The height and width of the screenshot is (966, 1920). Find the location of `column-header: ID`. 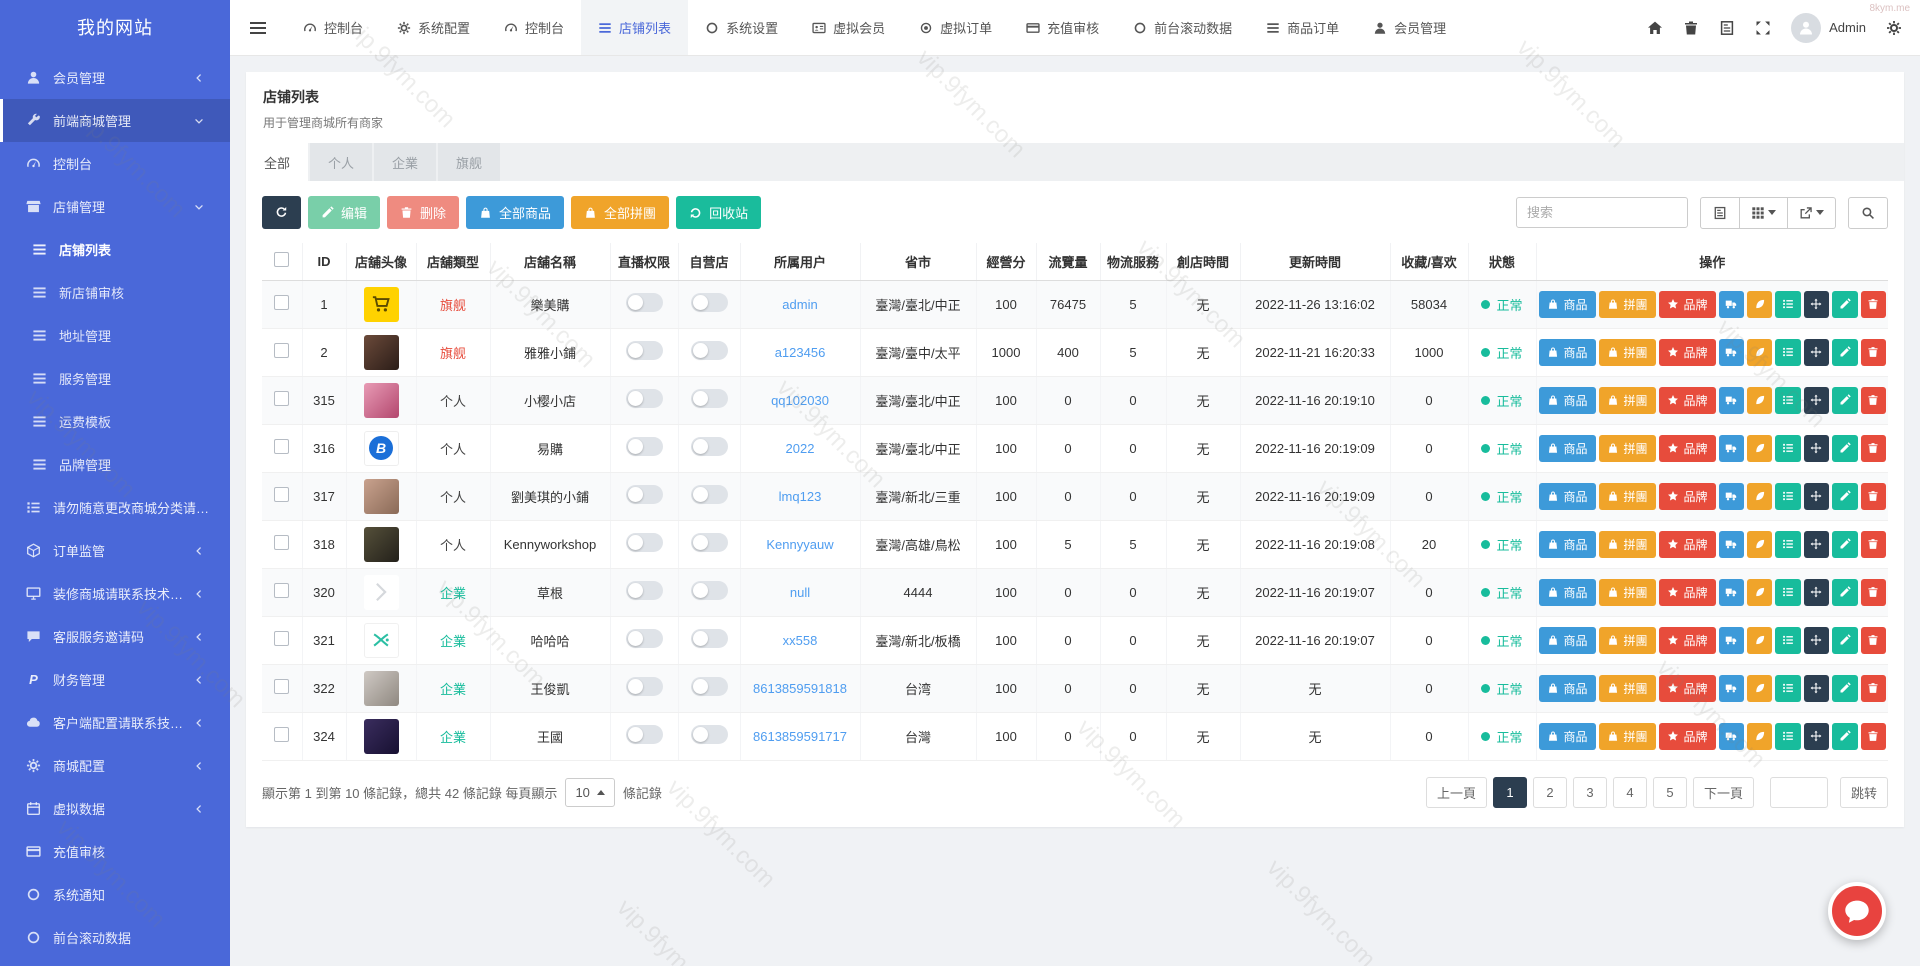

column-header: ID is located at coordinates (324, 262).